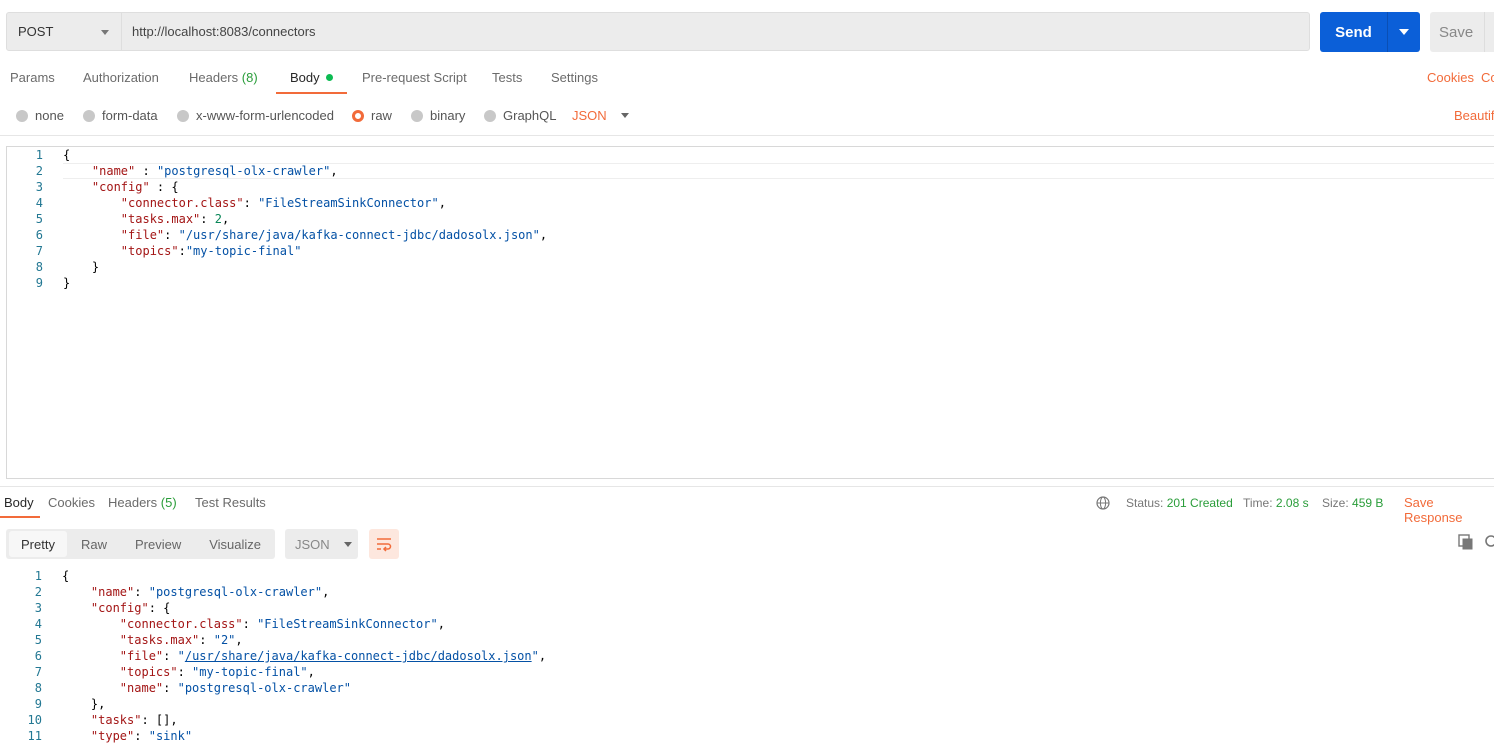 This screenshot has height=749, width=1494. What do you see at coordinates (38, 544) in the screenshot?
I see `view-pretty-button: Pretty` at bounding box center [38, 544].